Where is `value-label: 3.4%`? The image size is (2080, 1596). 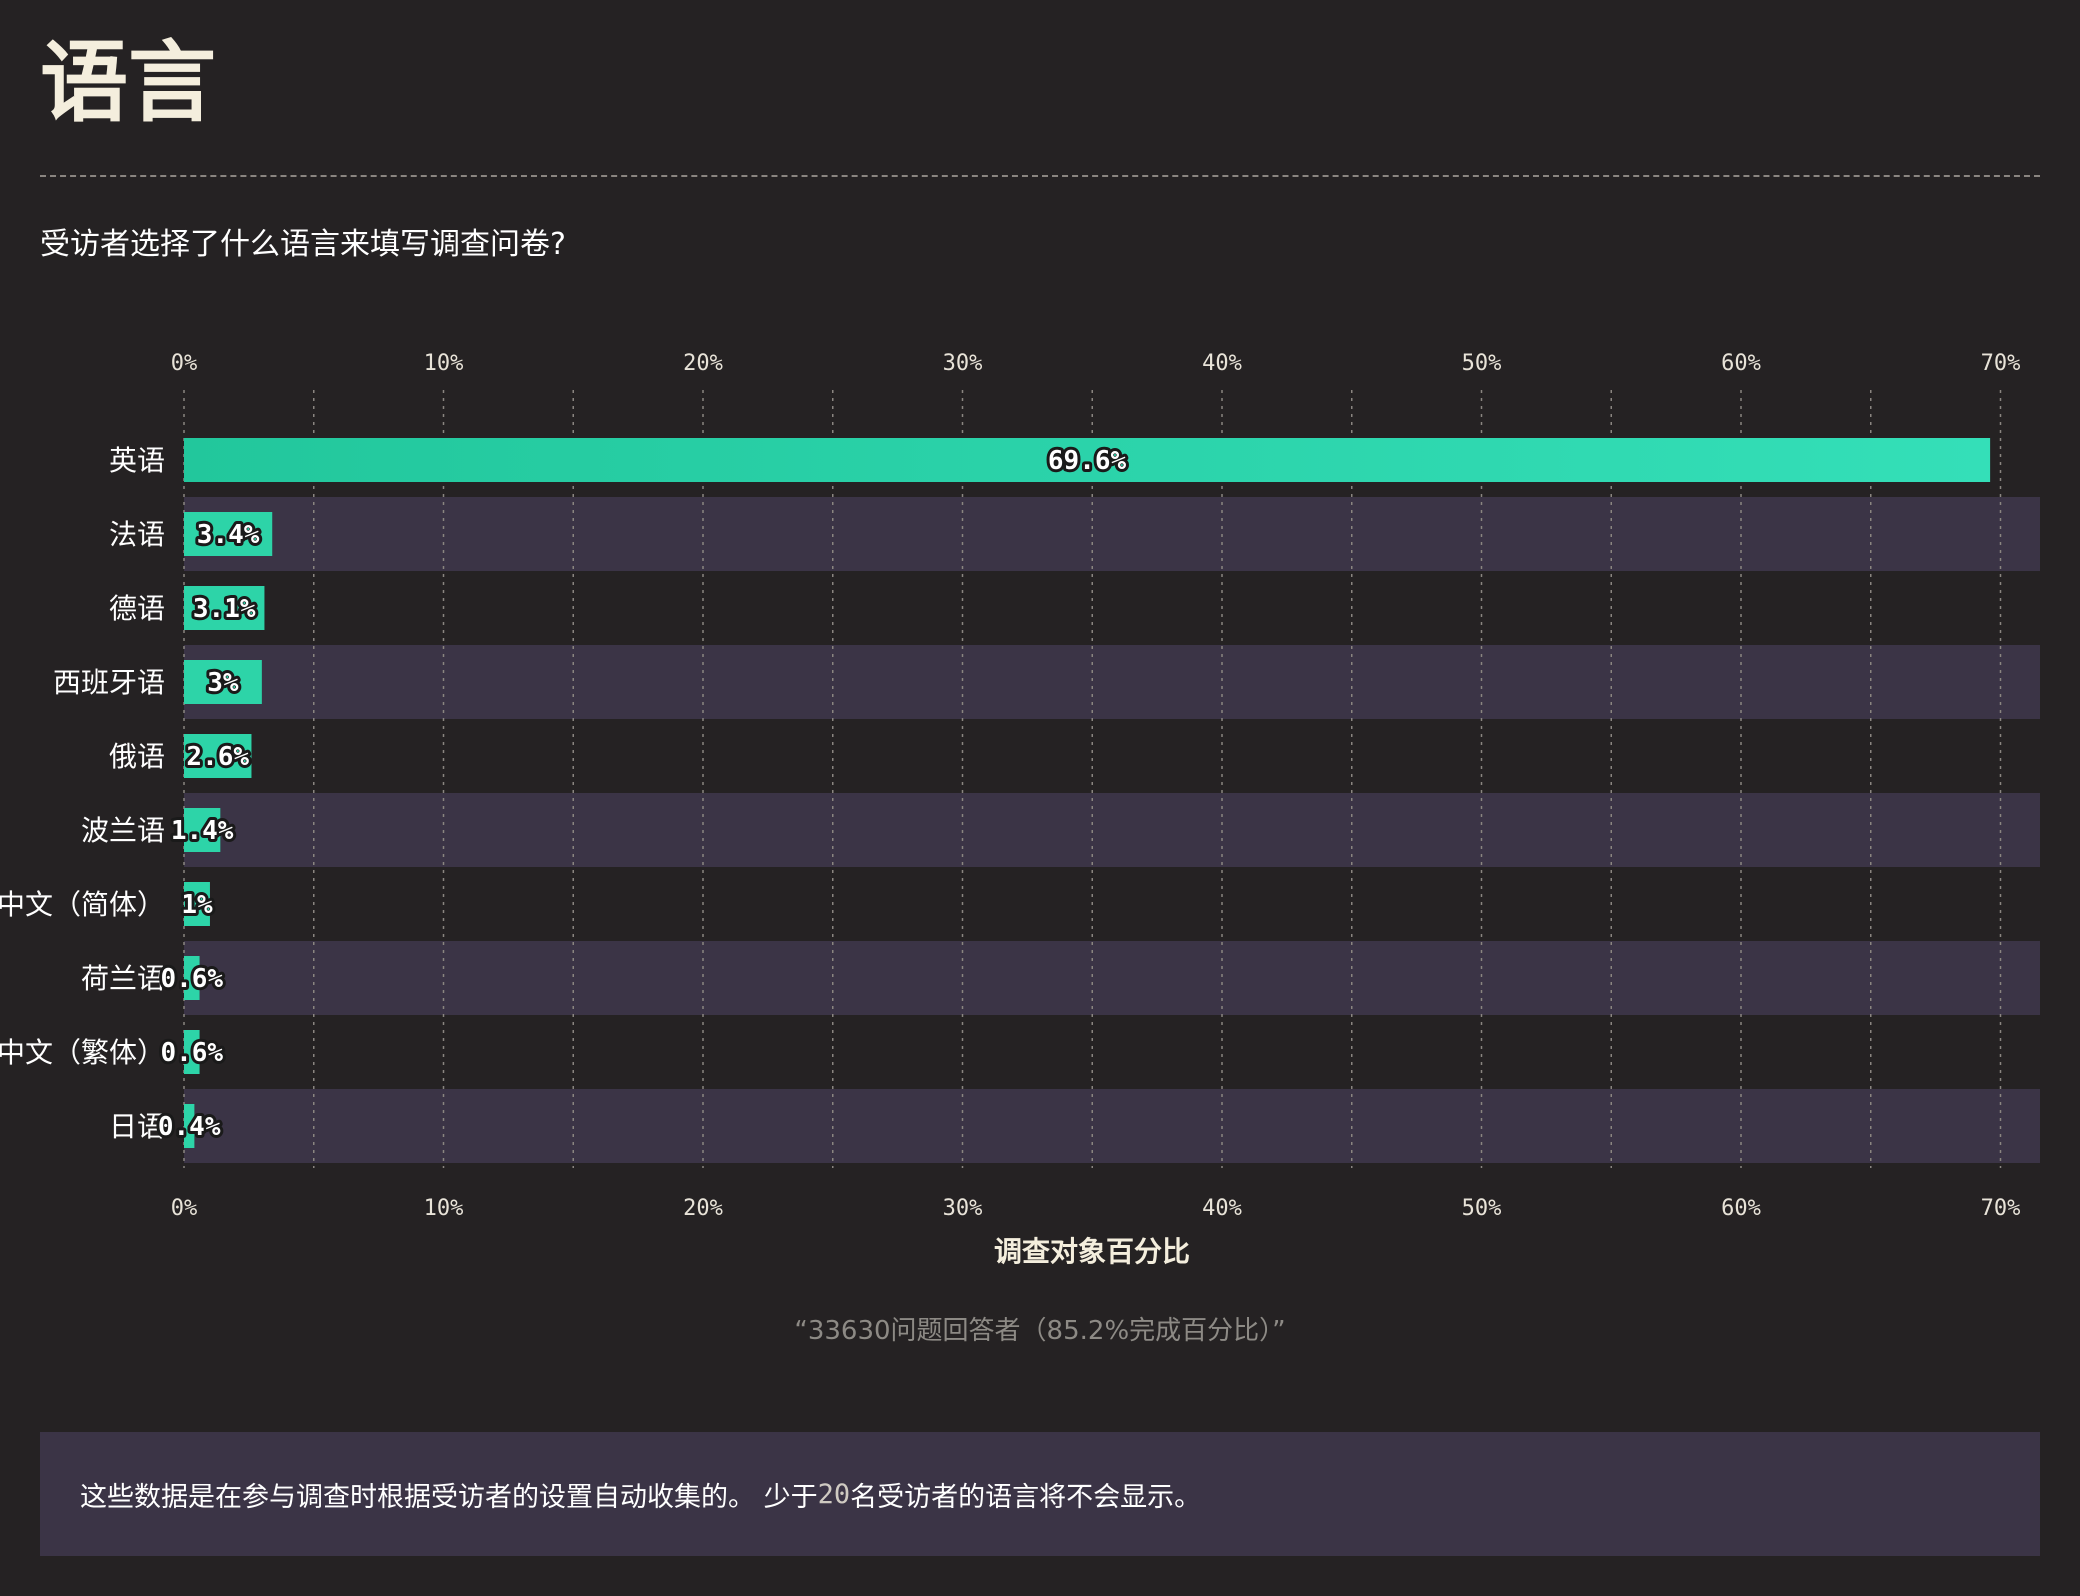 value-label: 3.4% is located at coordinates (228, 535).